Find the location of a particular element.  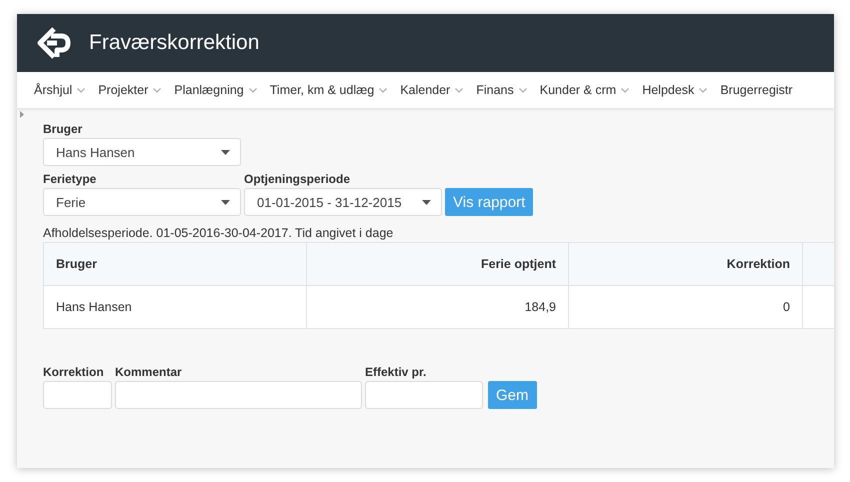

field-label: Optjeningsperiode is located at coordinates (298, 179).